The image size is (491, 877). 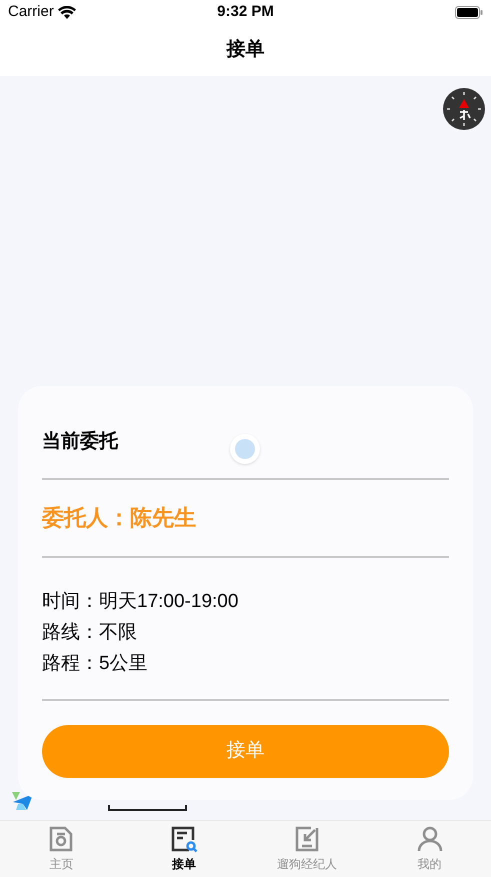 What do you see at coordinates (90, 633) in the screenshot?
I see `detail-text: 路线：不限` at bounding box center [90, 633].